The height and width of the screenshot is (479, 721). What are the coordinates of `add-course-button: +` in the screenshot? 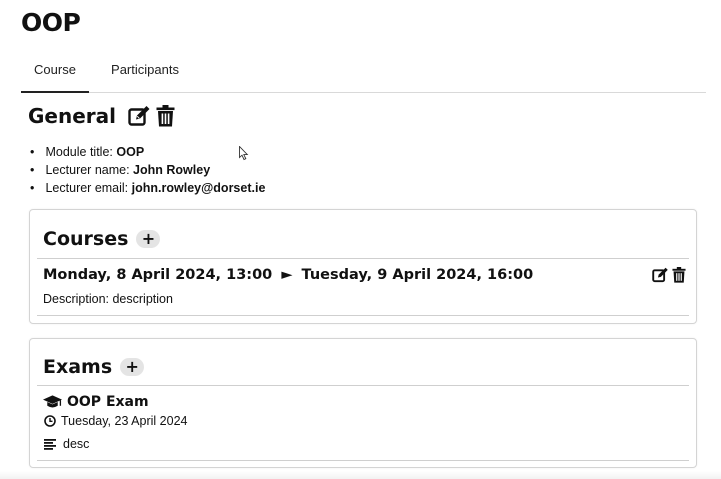 It's located at (148, 239).